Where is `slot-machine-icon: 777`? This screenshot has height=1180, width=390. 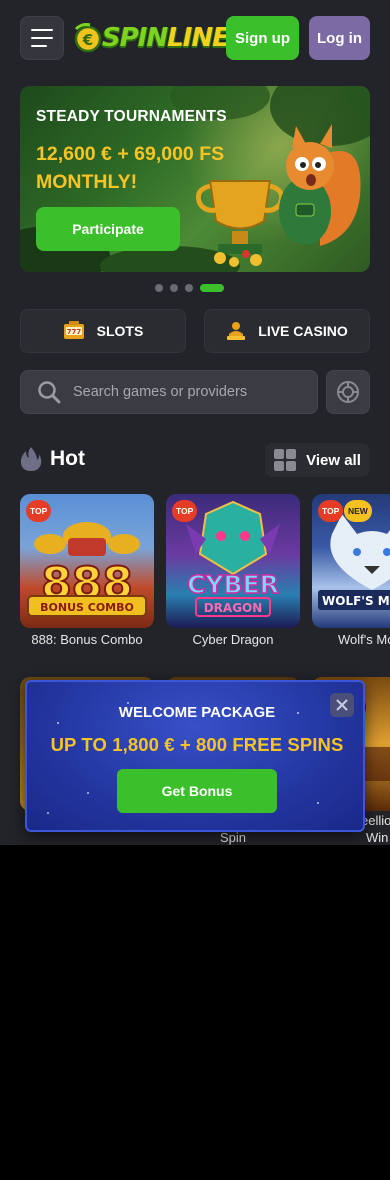 slot-machine-icon: 777 is located at coordinates (73, 330).